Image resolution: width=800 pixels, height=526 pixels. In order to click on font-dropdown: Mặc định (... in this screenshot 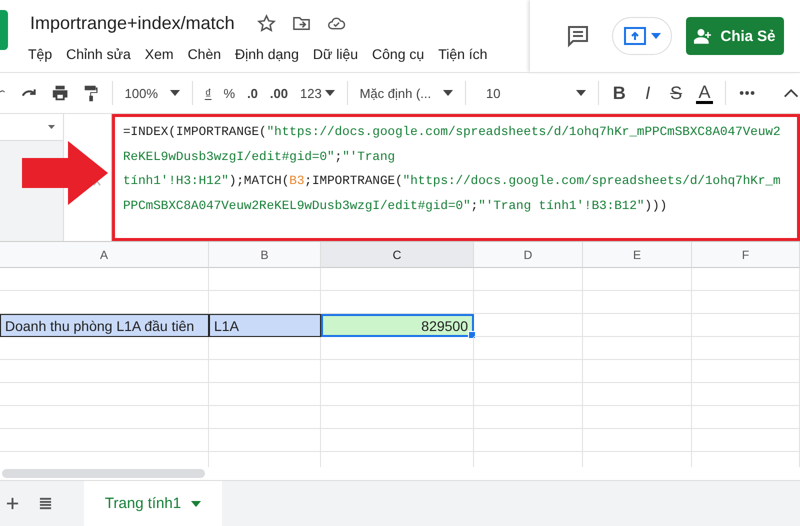, I will do `click(407, 93)`.